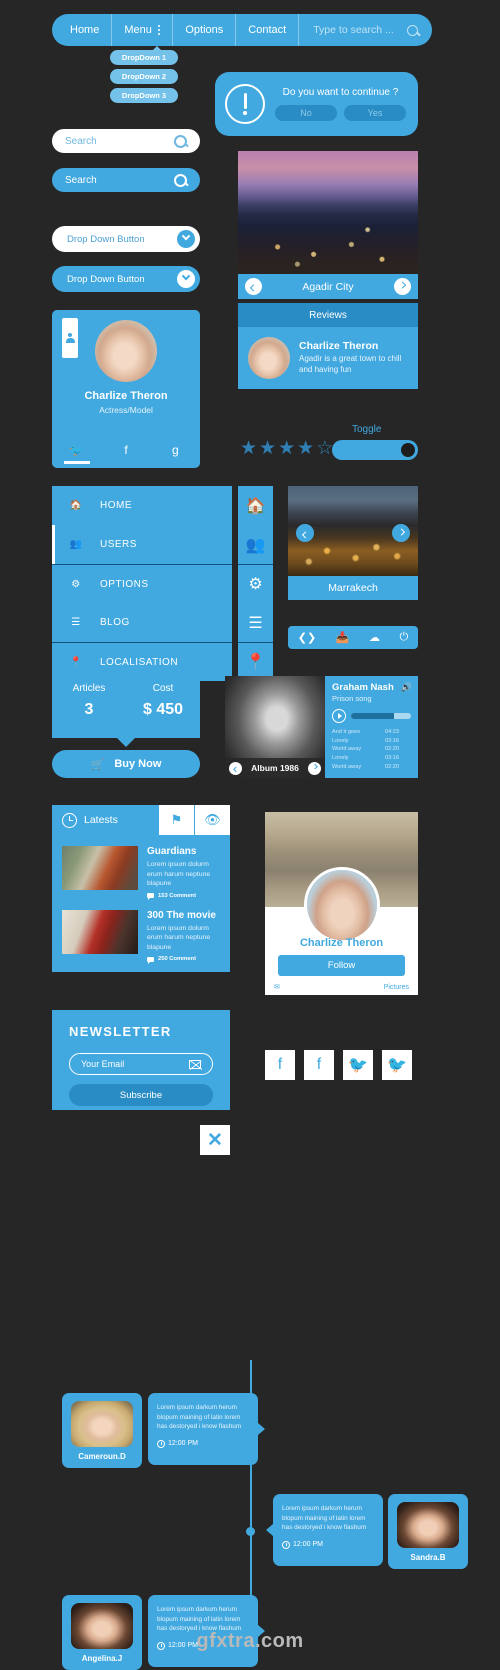 The width and height of the screenshot is (500, 1670). What do you see at coordinates (102, 1456) in the screenshot?
I see `timeline-author: Cameroun.D` at bounding box center [102, 1456].